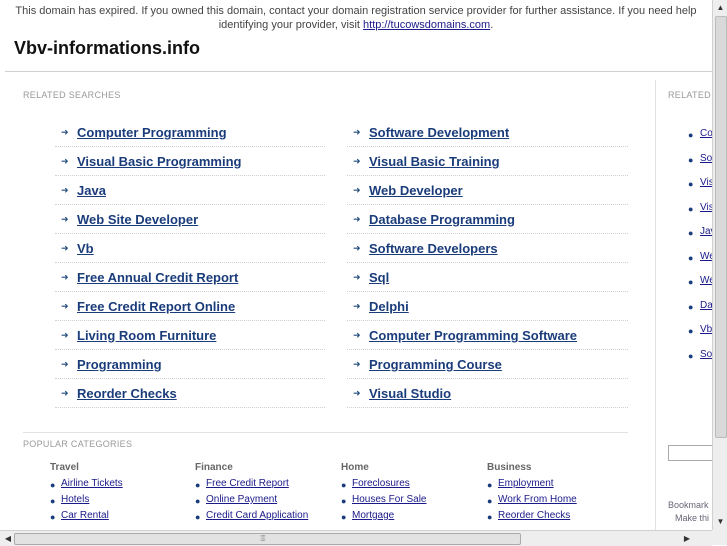  Describe the element at coordinates (8, 538) in the screenshot. I see `scroll-left-icon: ◀` at that location.